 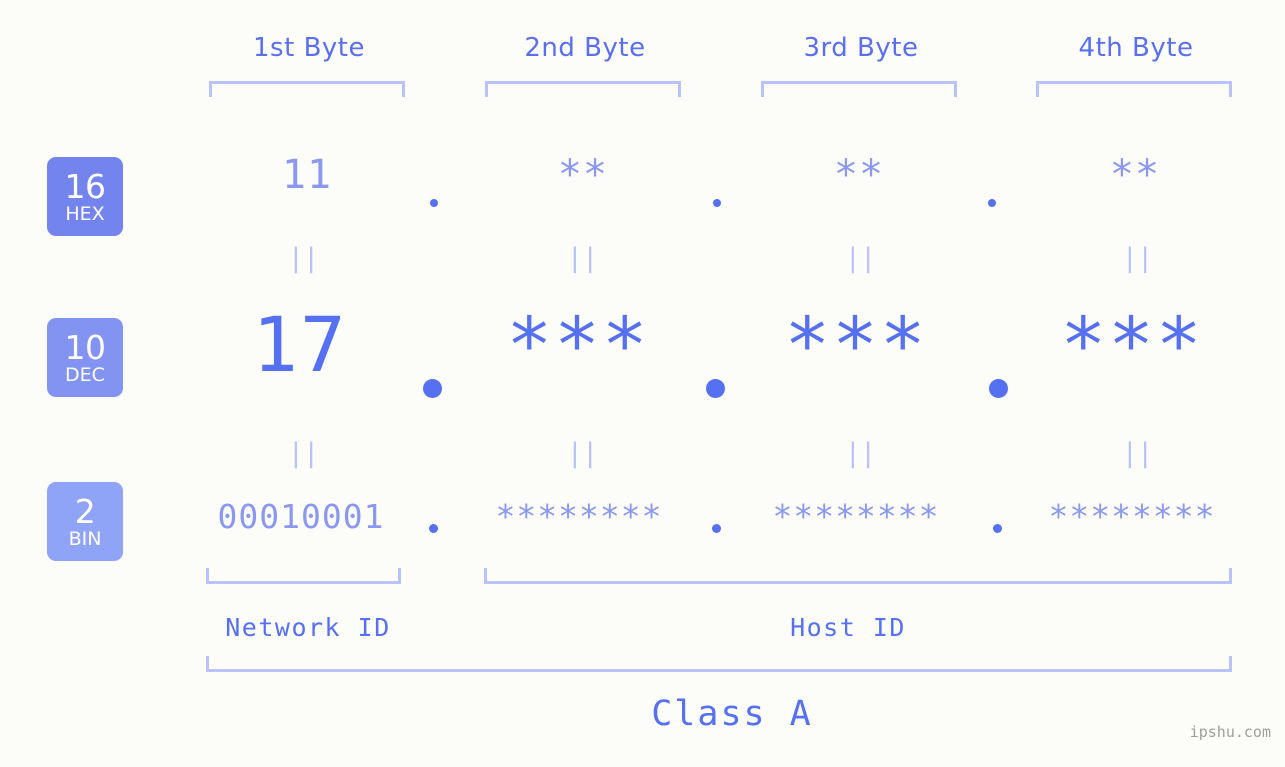 I want to click on equals-mark-decbin-2: ||, so click(x=582, y=453).